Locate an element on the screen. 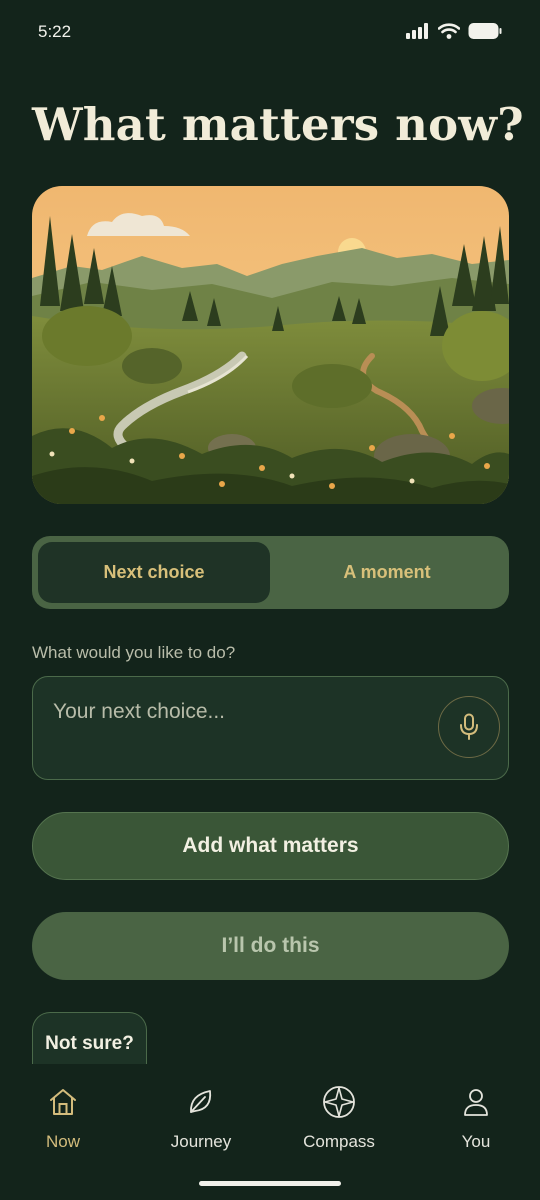  person-icon is located at coordinates (476, 1102).